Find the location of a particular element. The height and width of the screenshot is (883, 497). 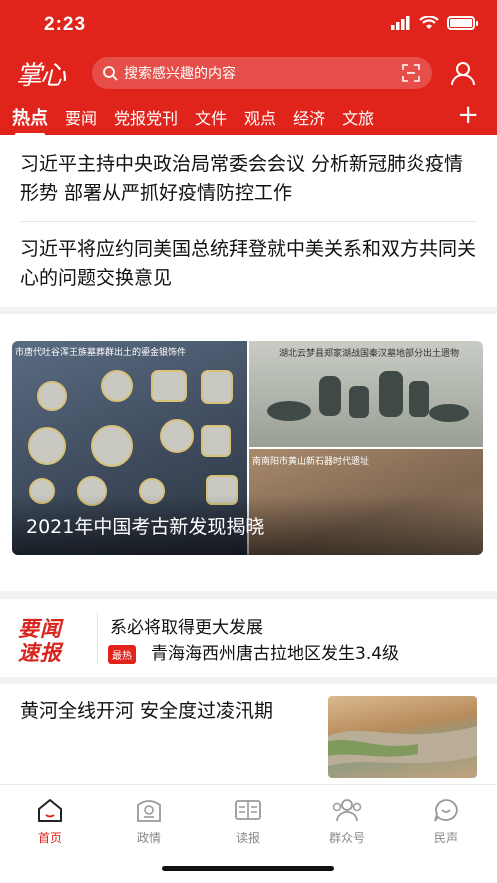

tab-documents: 文件 is located at coordinates (211, 117).